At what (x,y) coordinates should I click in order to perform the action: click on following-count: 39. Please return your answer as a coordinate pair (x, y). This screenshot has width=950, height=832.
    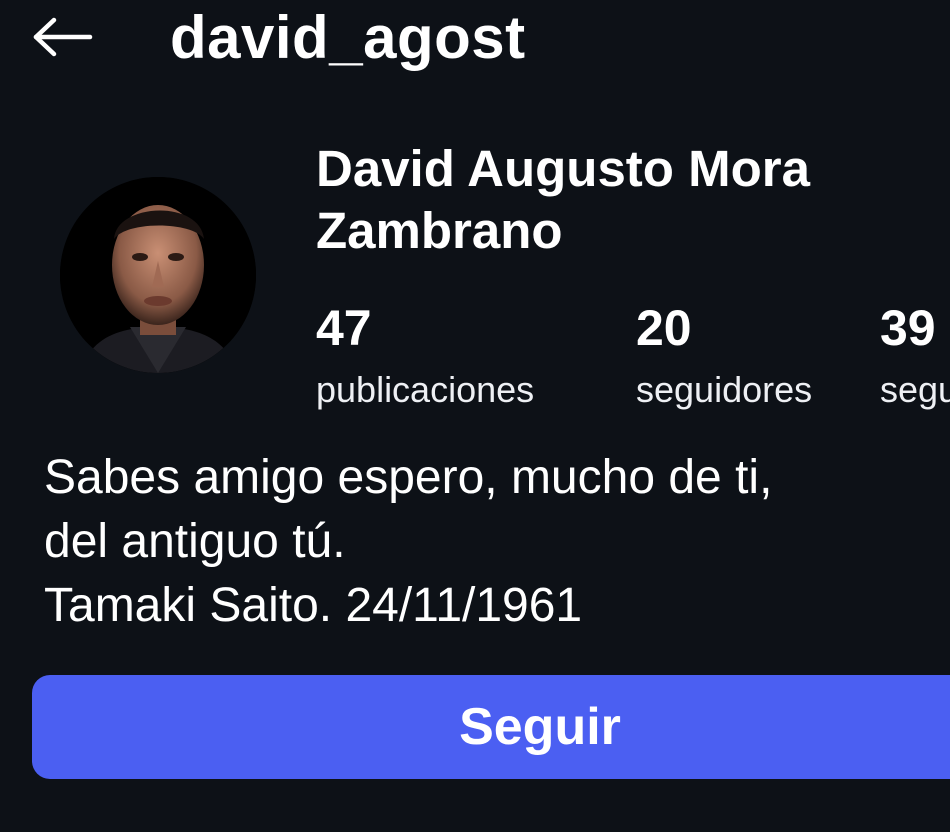
    Looking at the image, I should click on (908, 328).